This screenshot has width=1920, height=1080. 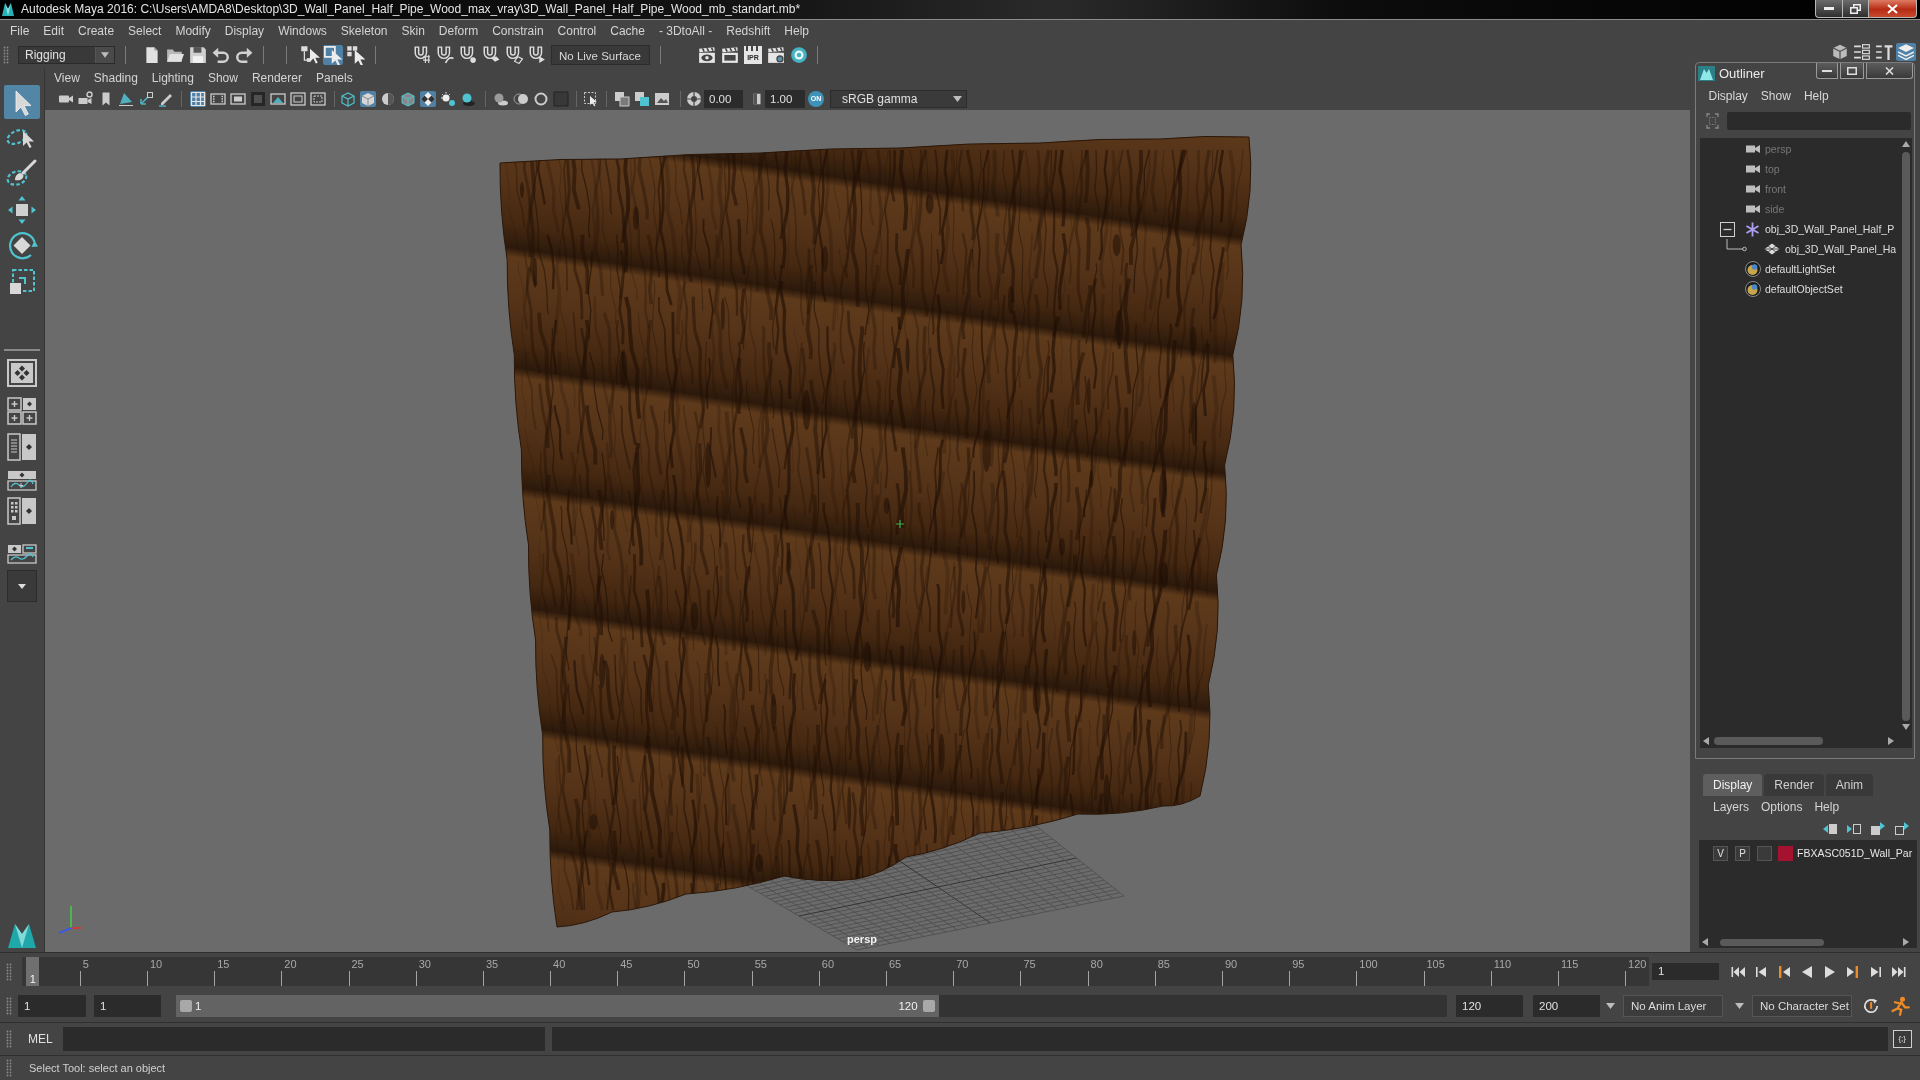 What do you see at coordinates (1855, 853) in the screenshot?
I see `layer-name: FBXASC051D_Wall_Par` at bounding box center [1855, 853].